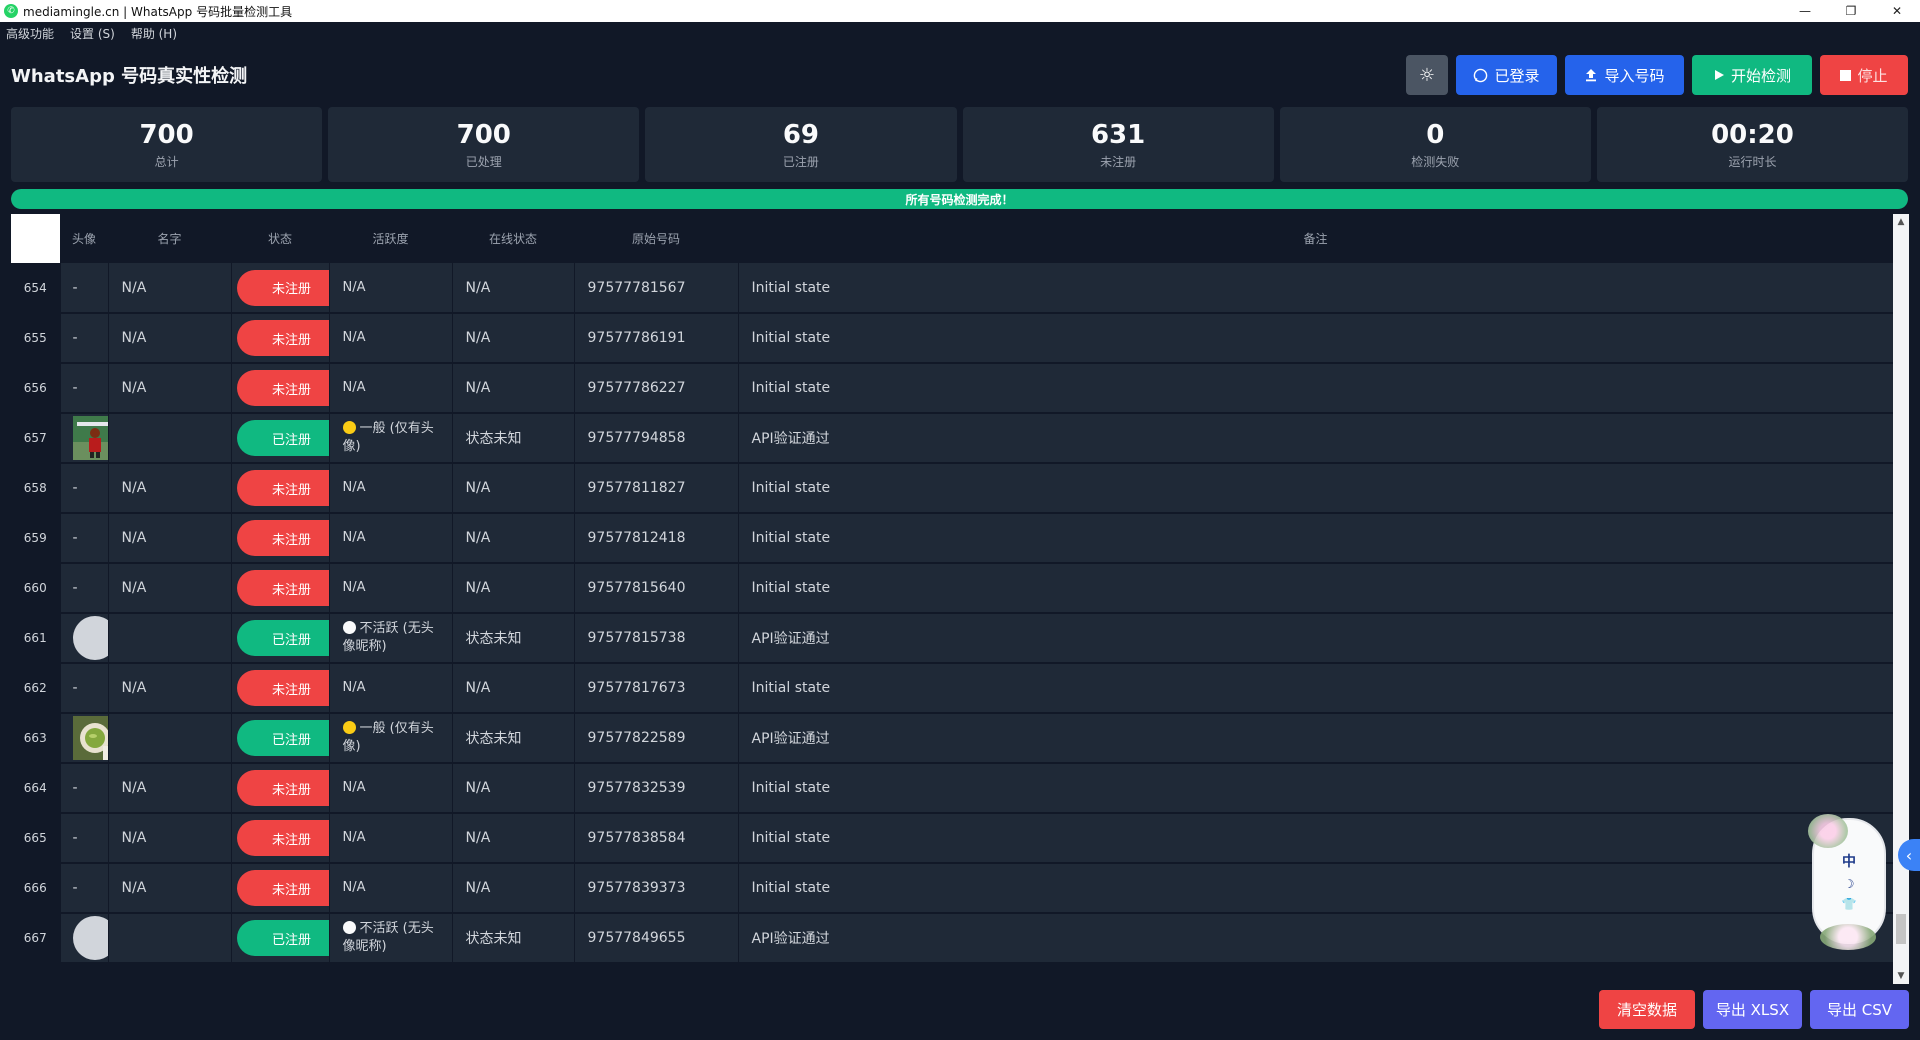 This screenshot has height=1040, width=1920. I want to click on maximize-button: ❐, so click(1851, 11).